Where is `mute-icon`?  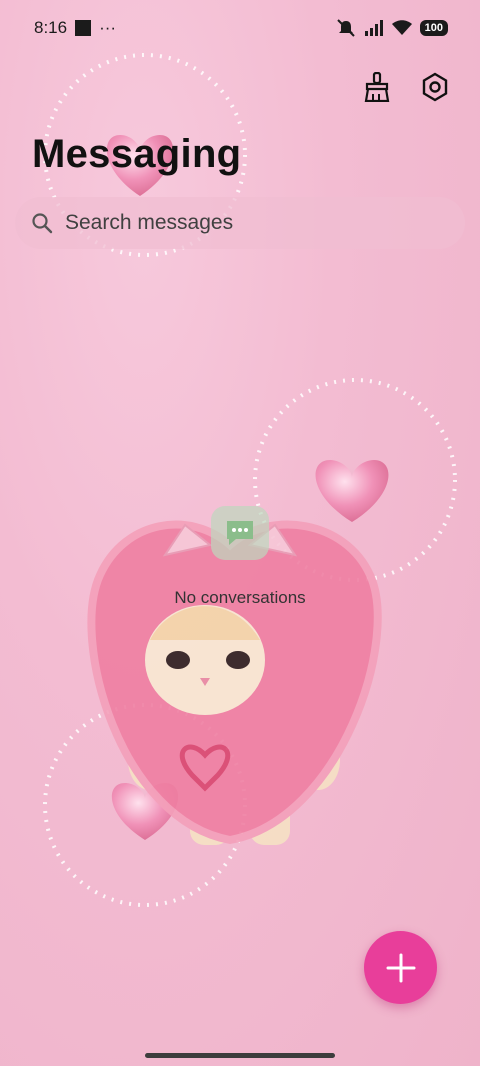
mute-icon is located at coordinates (345, 28).